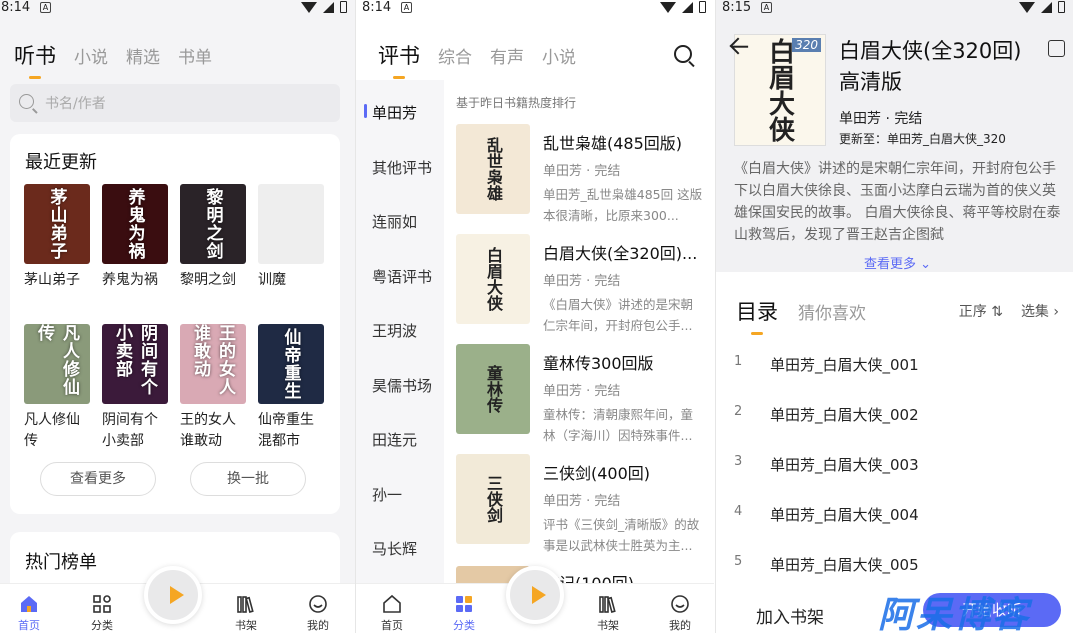 The width and height of the screenshot is (1073, 633). What do you see at coordinates (394, 330) in the screenshot?
I see `sidebar-item-category: 王玥波` at bounding box center [394, 330].